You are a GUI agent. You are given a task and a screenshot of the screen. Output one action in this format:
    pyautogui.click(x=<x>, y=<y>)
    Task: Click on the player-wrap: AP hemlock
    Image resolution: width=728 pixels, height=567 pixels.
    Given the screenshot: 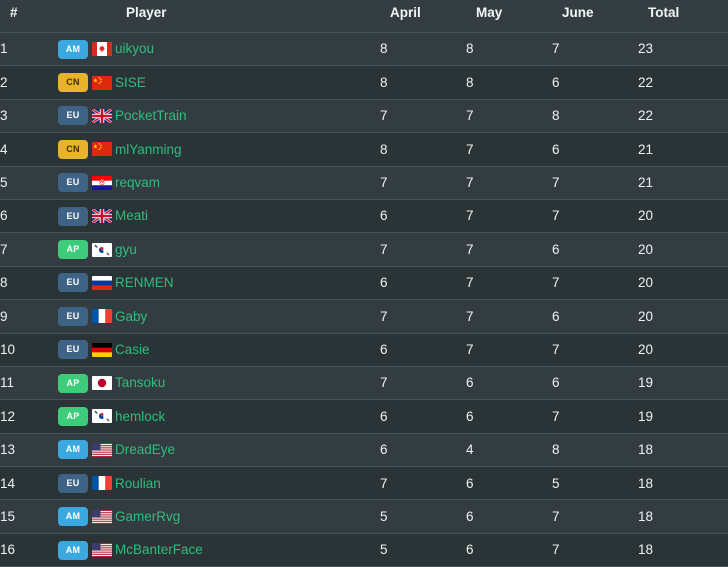 What is the action you would take?
    pyautogui.click(x=219, y=416)
    